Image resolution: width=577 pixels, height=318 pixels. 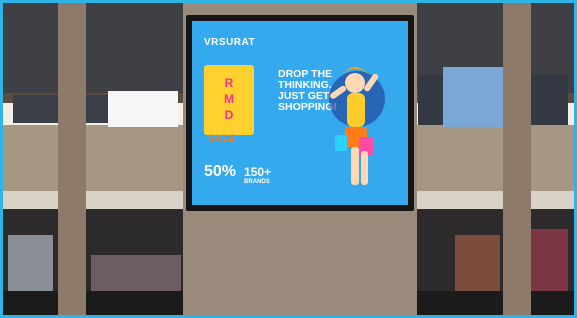 I want to click on svg-text: M, so click(x=229, y=99).